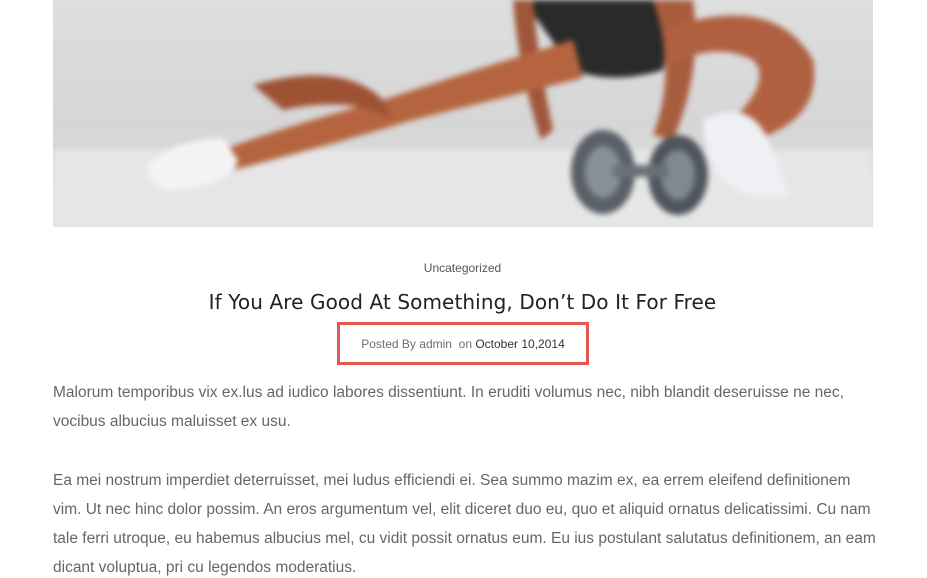 This screenshot has width=927, height=578. I want to click on posted-by-label: Posted By, so click(388, 344).